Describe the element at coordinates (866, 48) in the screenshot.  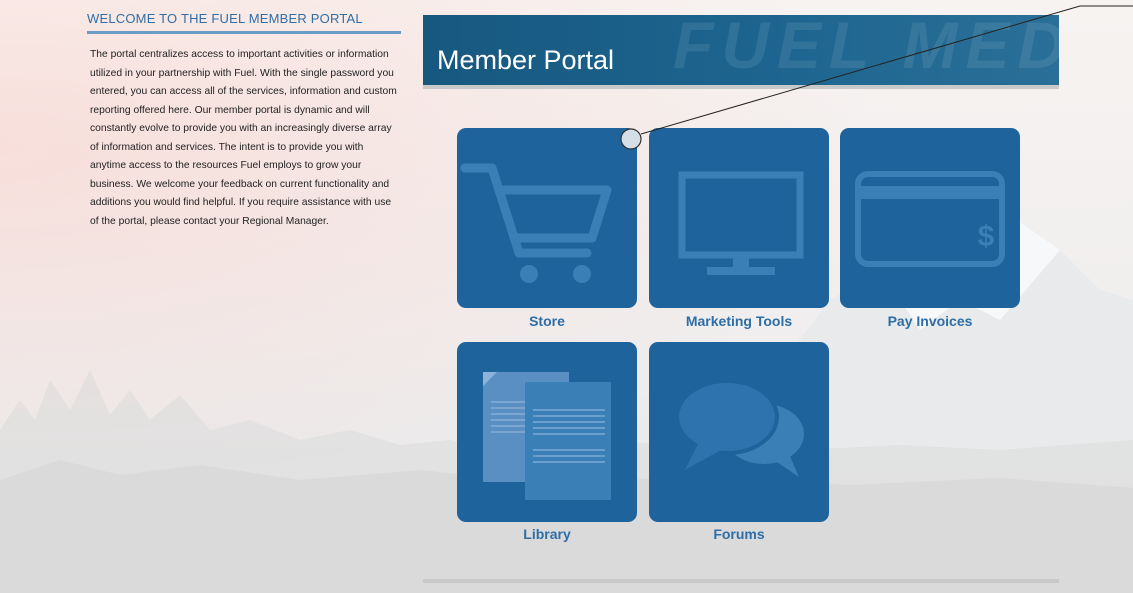
I see `banner-watermark: FUEL MEDICAL` at that location.